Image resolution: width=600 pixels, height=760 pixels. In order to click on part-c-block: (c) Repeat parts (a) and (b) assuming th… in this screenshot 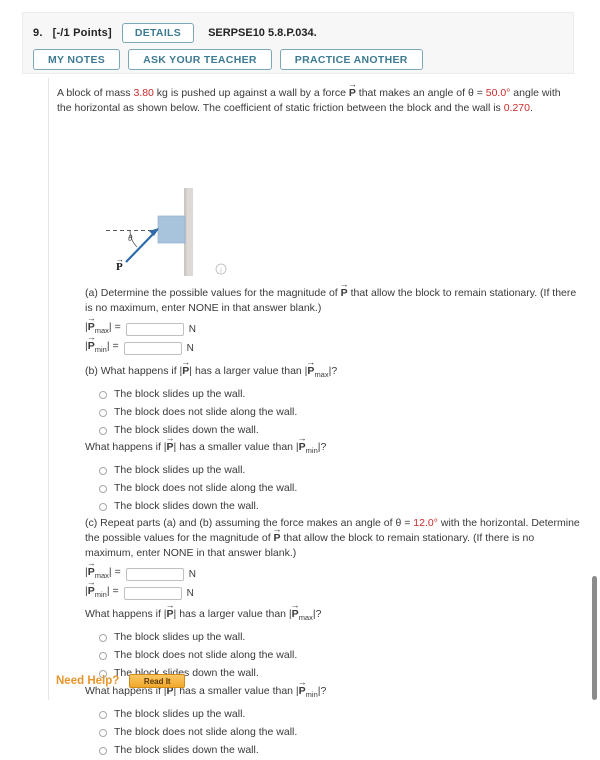, I will do `click(335, 559)`.